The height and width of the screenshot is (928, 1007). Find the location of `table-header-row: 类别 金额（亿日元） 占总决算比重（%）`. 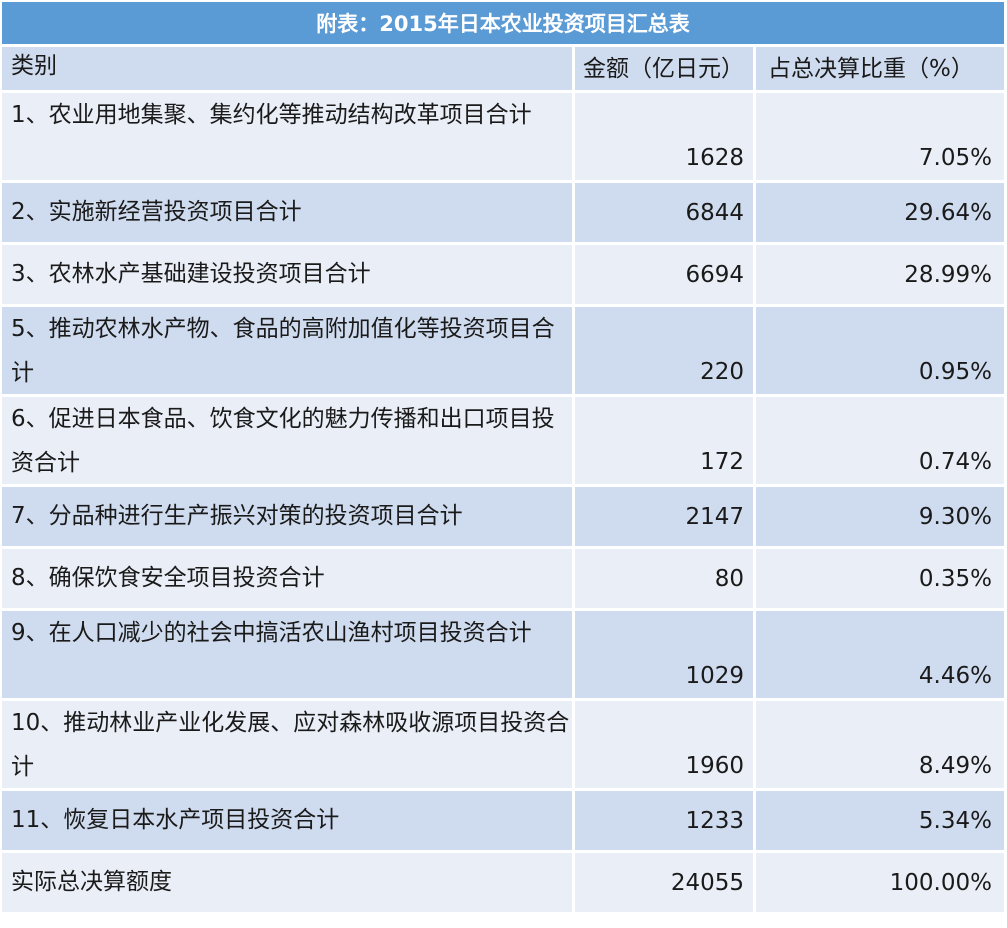

table-header-row: 类别 金额（亿日元） 占总决算比重（%） is located at coordinates (503, 70).